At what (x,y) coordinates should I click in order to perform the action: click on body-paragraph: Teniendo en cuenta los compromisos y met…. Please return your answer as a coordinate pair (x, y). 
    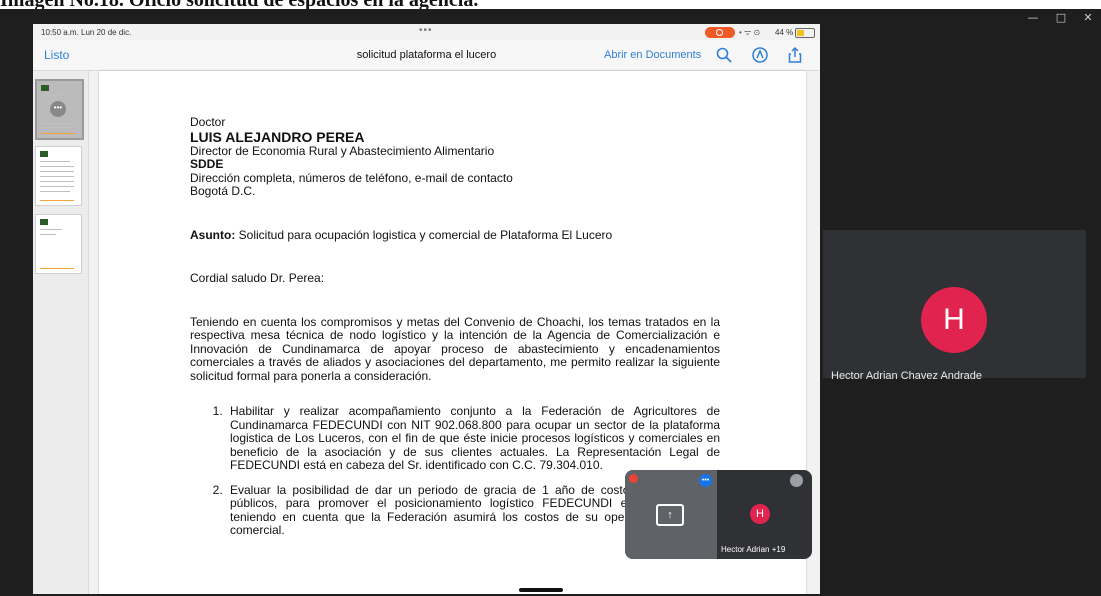
    Looking at the image, I should click on (455, 348).